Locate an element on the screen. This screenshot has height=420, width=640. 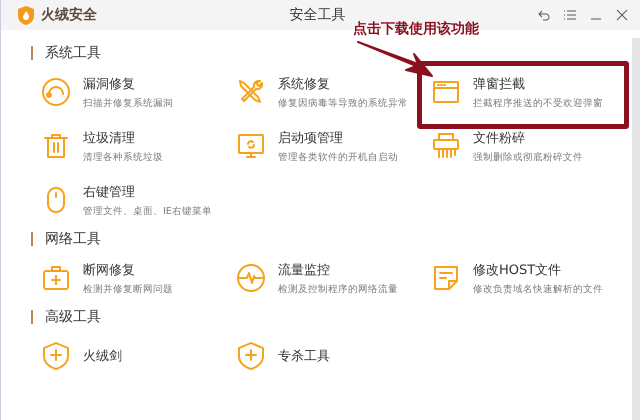
tool-name: 流量监控 is located at coordinates (338, 269).